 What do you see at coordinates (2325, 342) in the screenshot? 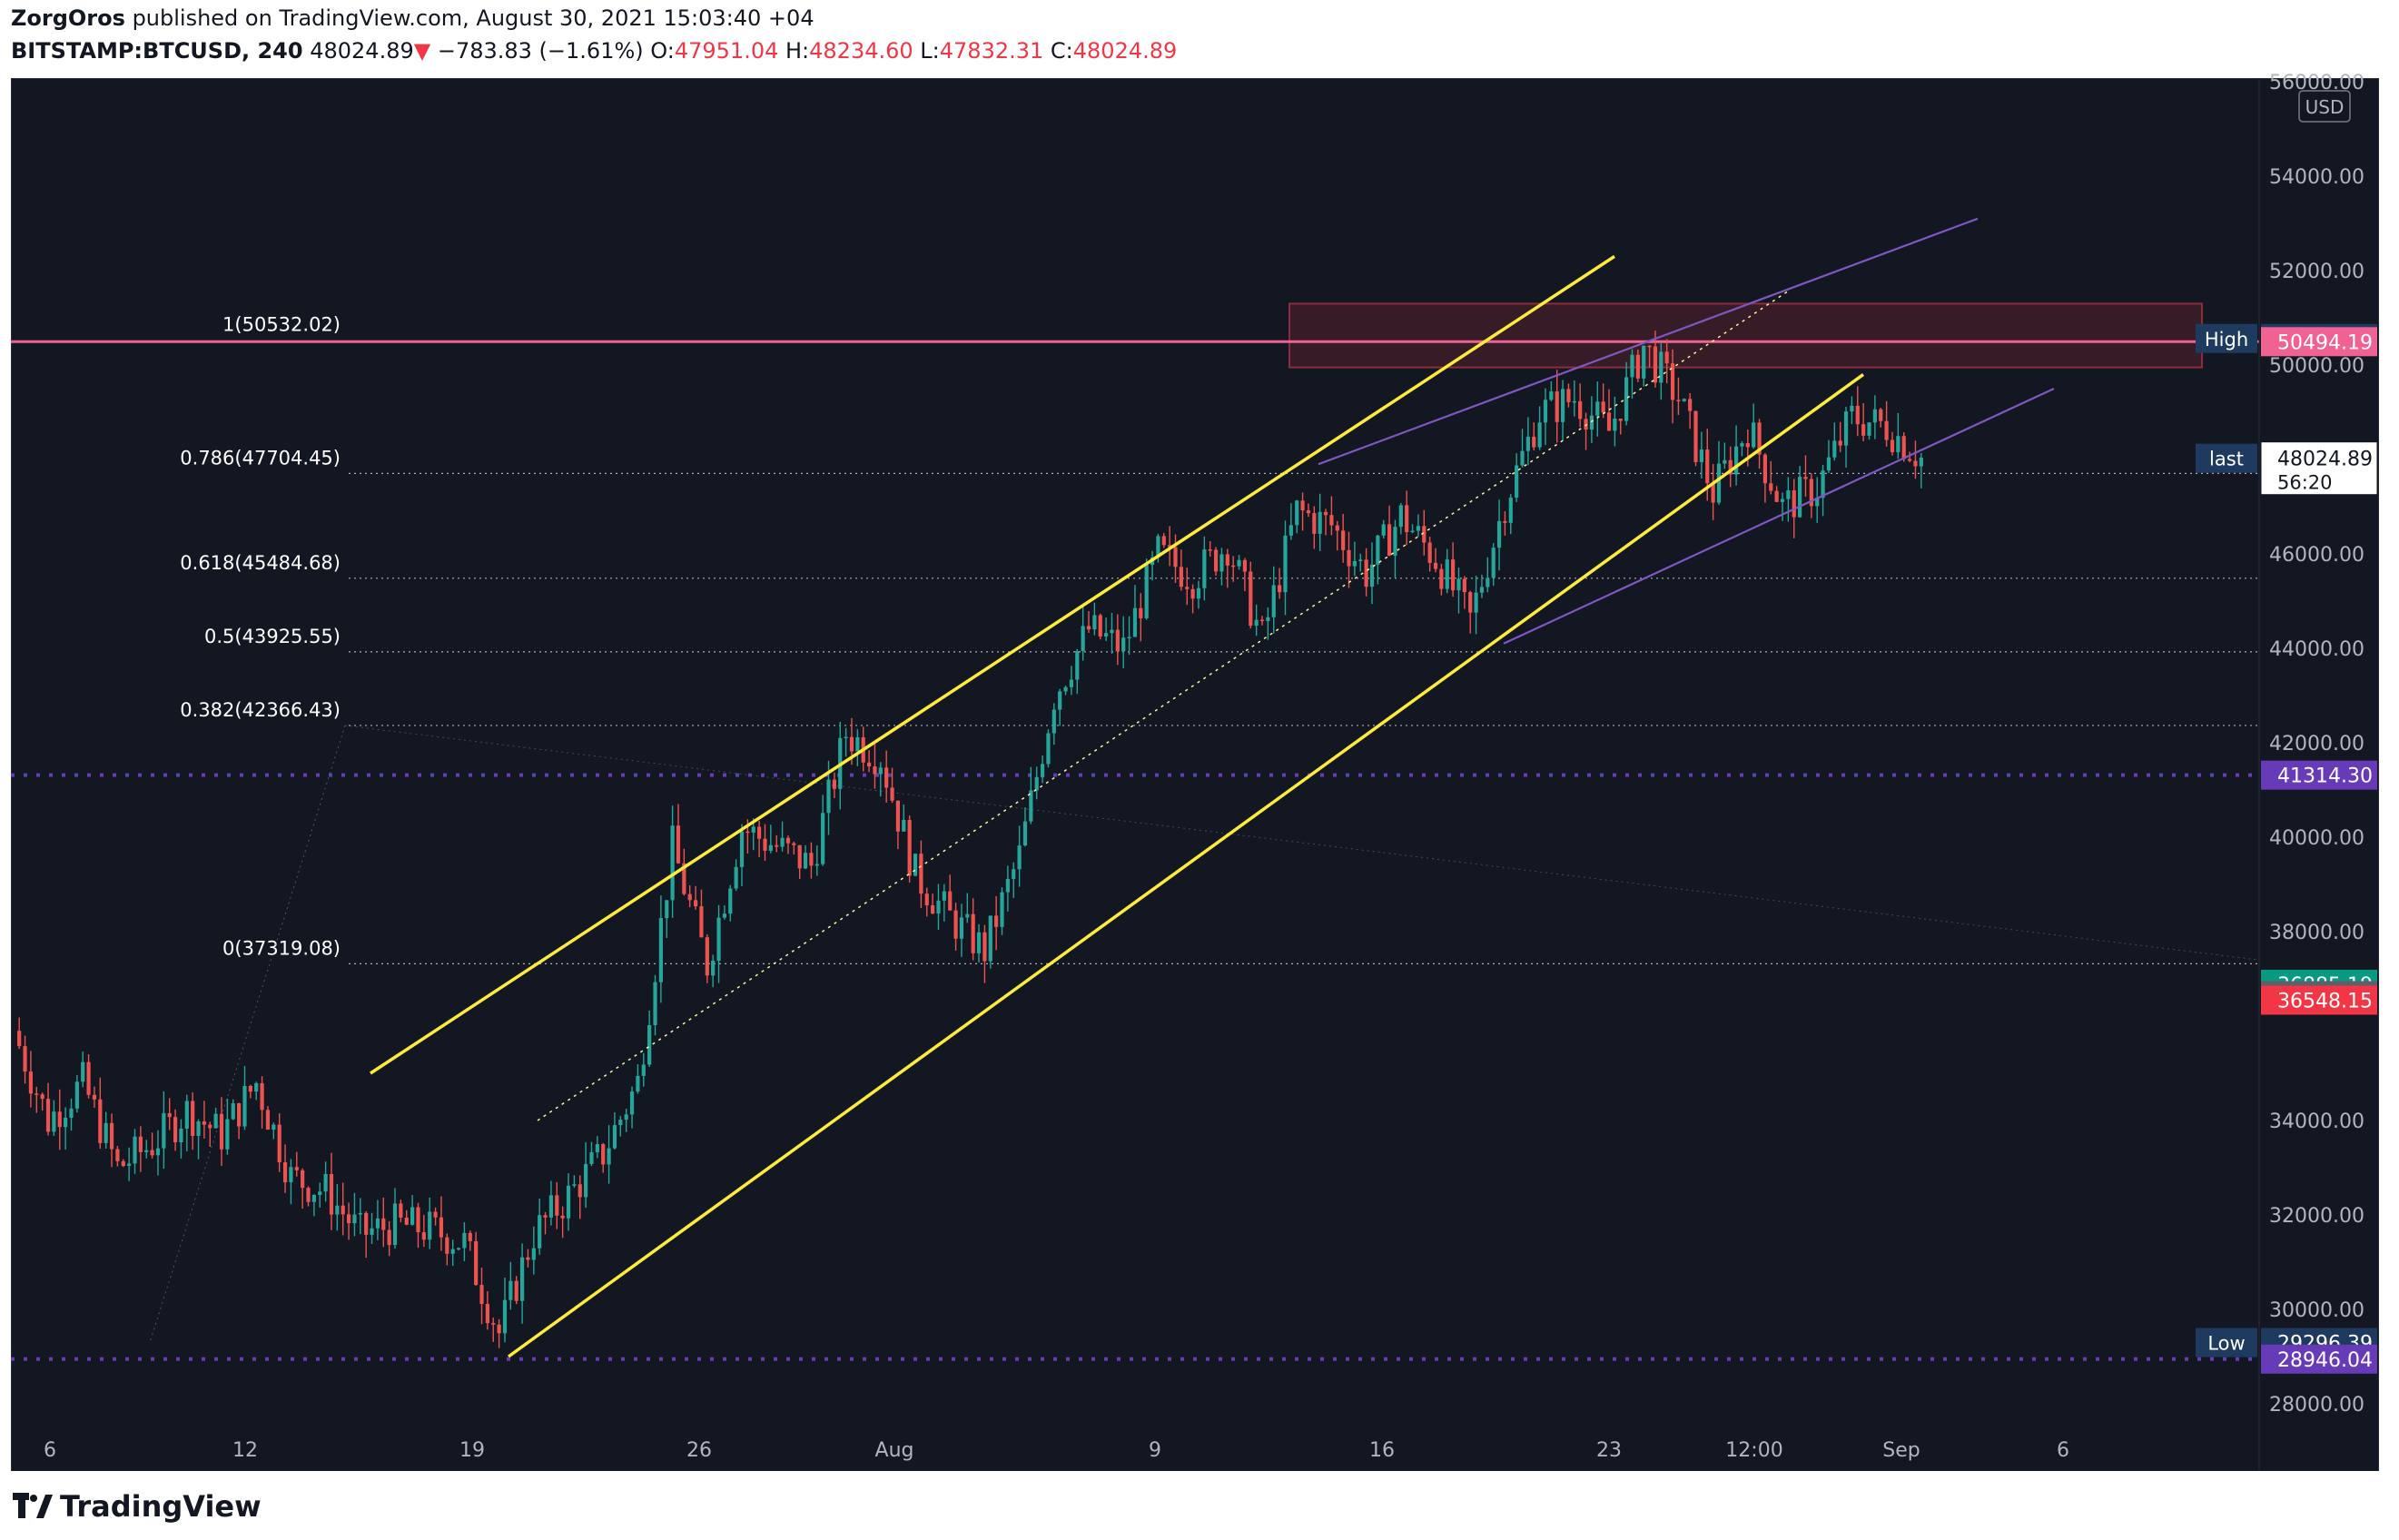
I see `level-tag-value: 50494.19` at bounding box center [2325, 342].